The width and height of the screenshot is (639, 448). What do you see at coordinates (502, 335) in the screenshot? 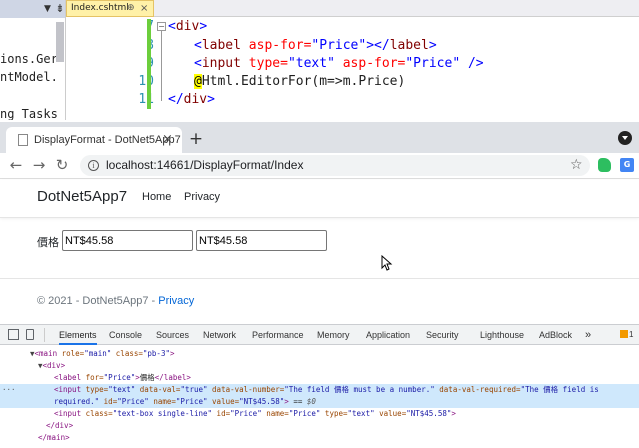
I see `devtools-tab-lighthouse: Lighthouse` at bounding box center [502, 335].